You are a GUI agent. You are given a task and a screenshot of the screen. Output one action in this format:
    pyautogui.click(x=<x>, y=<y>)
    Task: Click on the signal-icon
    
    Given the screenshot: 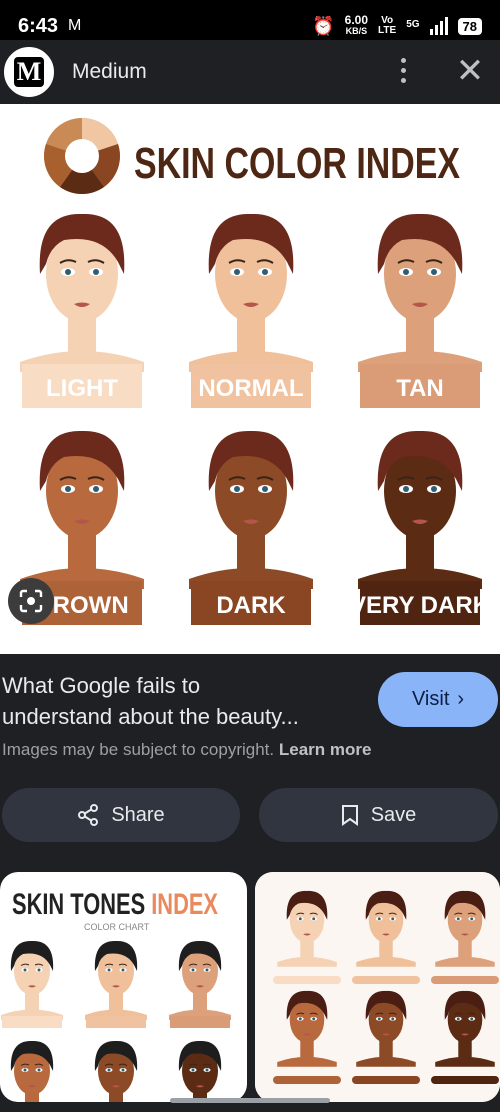 What is the action you would take?
    pyautogui.click(x=438, y=26)
    